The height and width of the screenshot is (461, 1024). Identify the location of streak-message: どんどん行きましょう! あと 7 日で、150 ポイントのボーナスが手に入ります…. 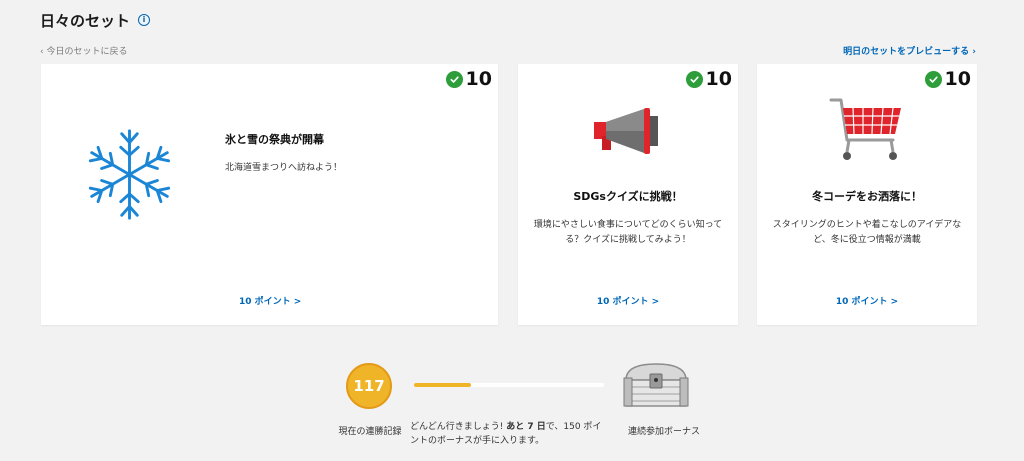
(509, 434).